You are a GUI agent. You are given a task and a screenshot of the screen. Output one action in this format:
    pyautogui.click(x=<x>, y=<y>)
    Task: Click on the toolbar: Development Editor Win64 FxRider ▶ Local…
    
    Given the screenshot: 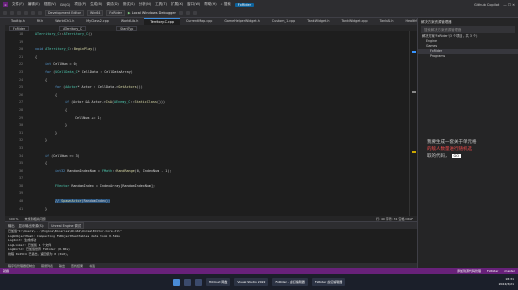 What is the action you would take?
    pyautogui.click(x=259, y=13)
    